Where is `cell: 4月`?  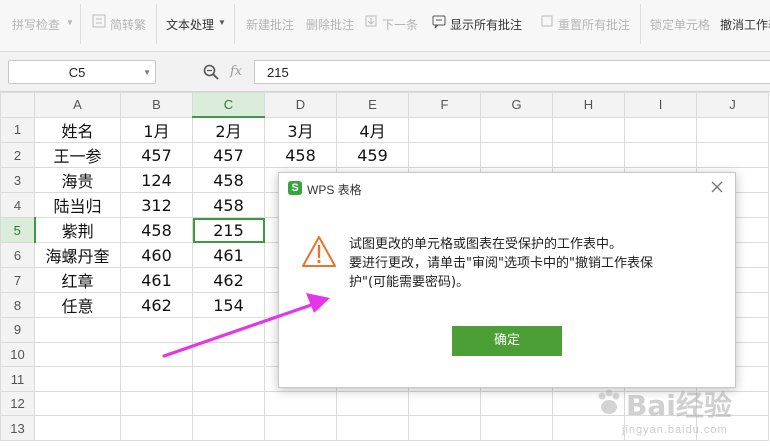
cell: 4月 is located at coordinates (372, 130).